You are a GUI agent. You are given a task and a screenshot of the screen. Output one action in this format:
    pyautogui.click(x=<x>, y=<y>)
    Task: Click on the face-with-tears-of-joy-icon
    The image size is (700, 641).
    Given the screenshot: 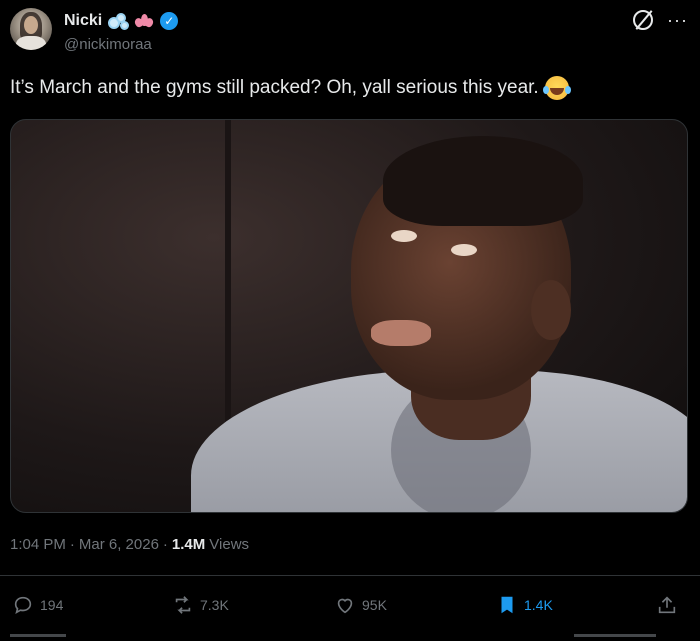 What is the action you would take?
    pyautogui.click(x=555, y=88)
    